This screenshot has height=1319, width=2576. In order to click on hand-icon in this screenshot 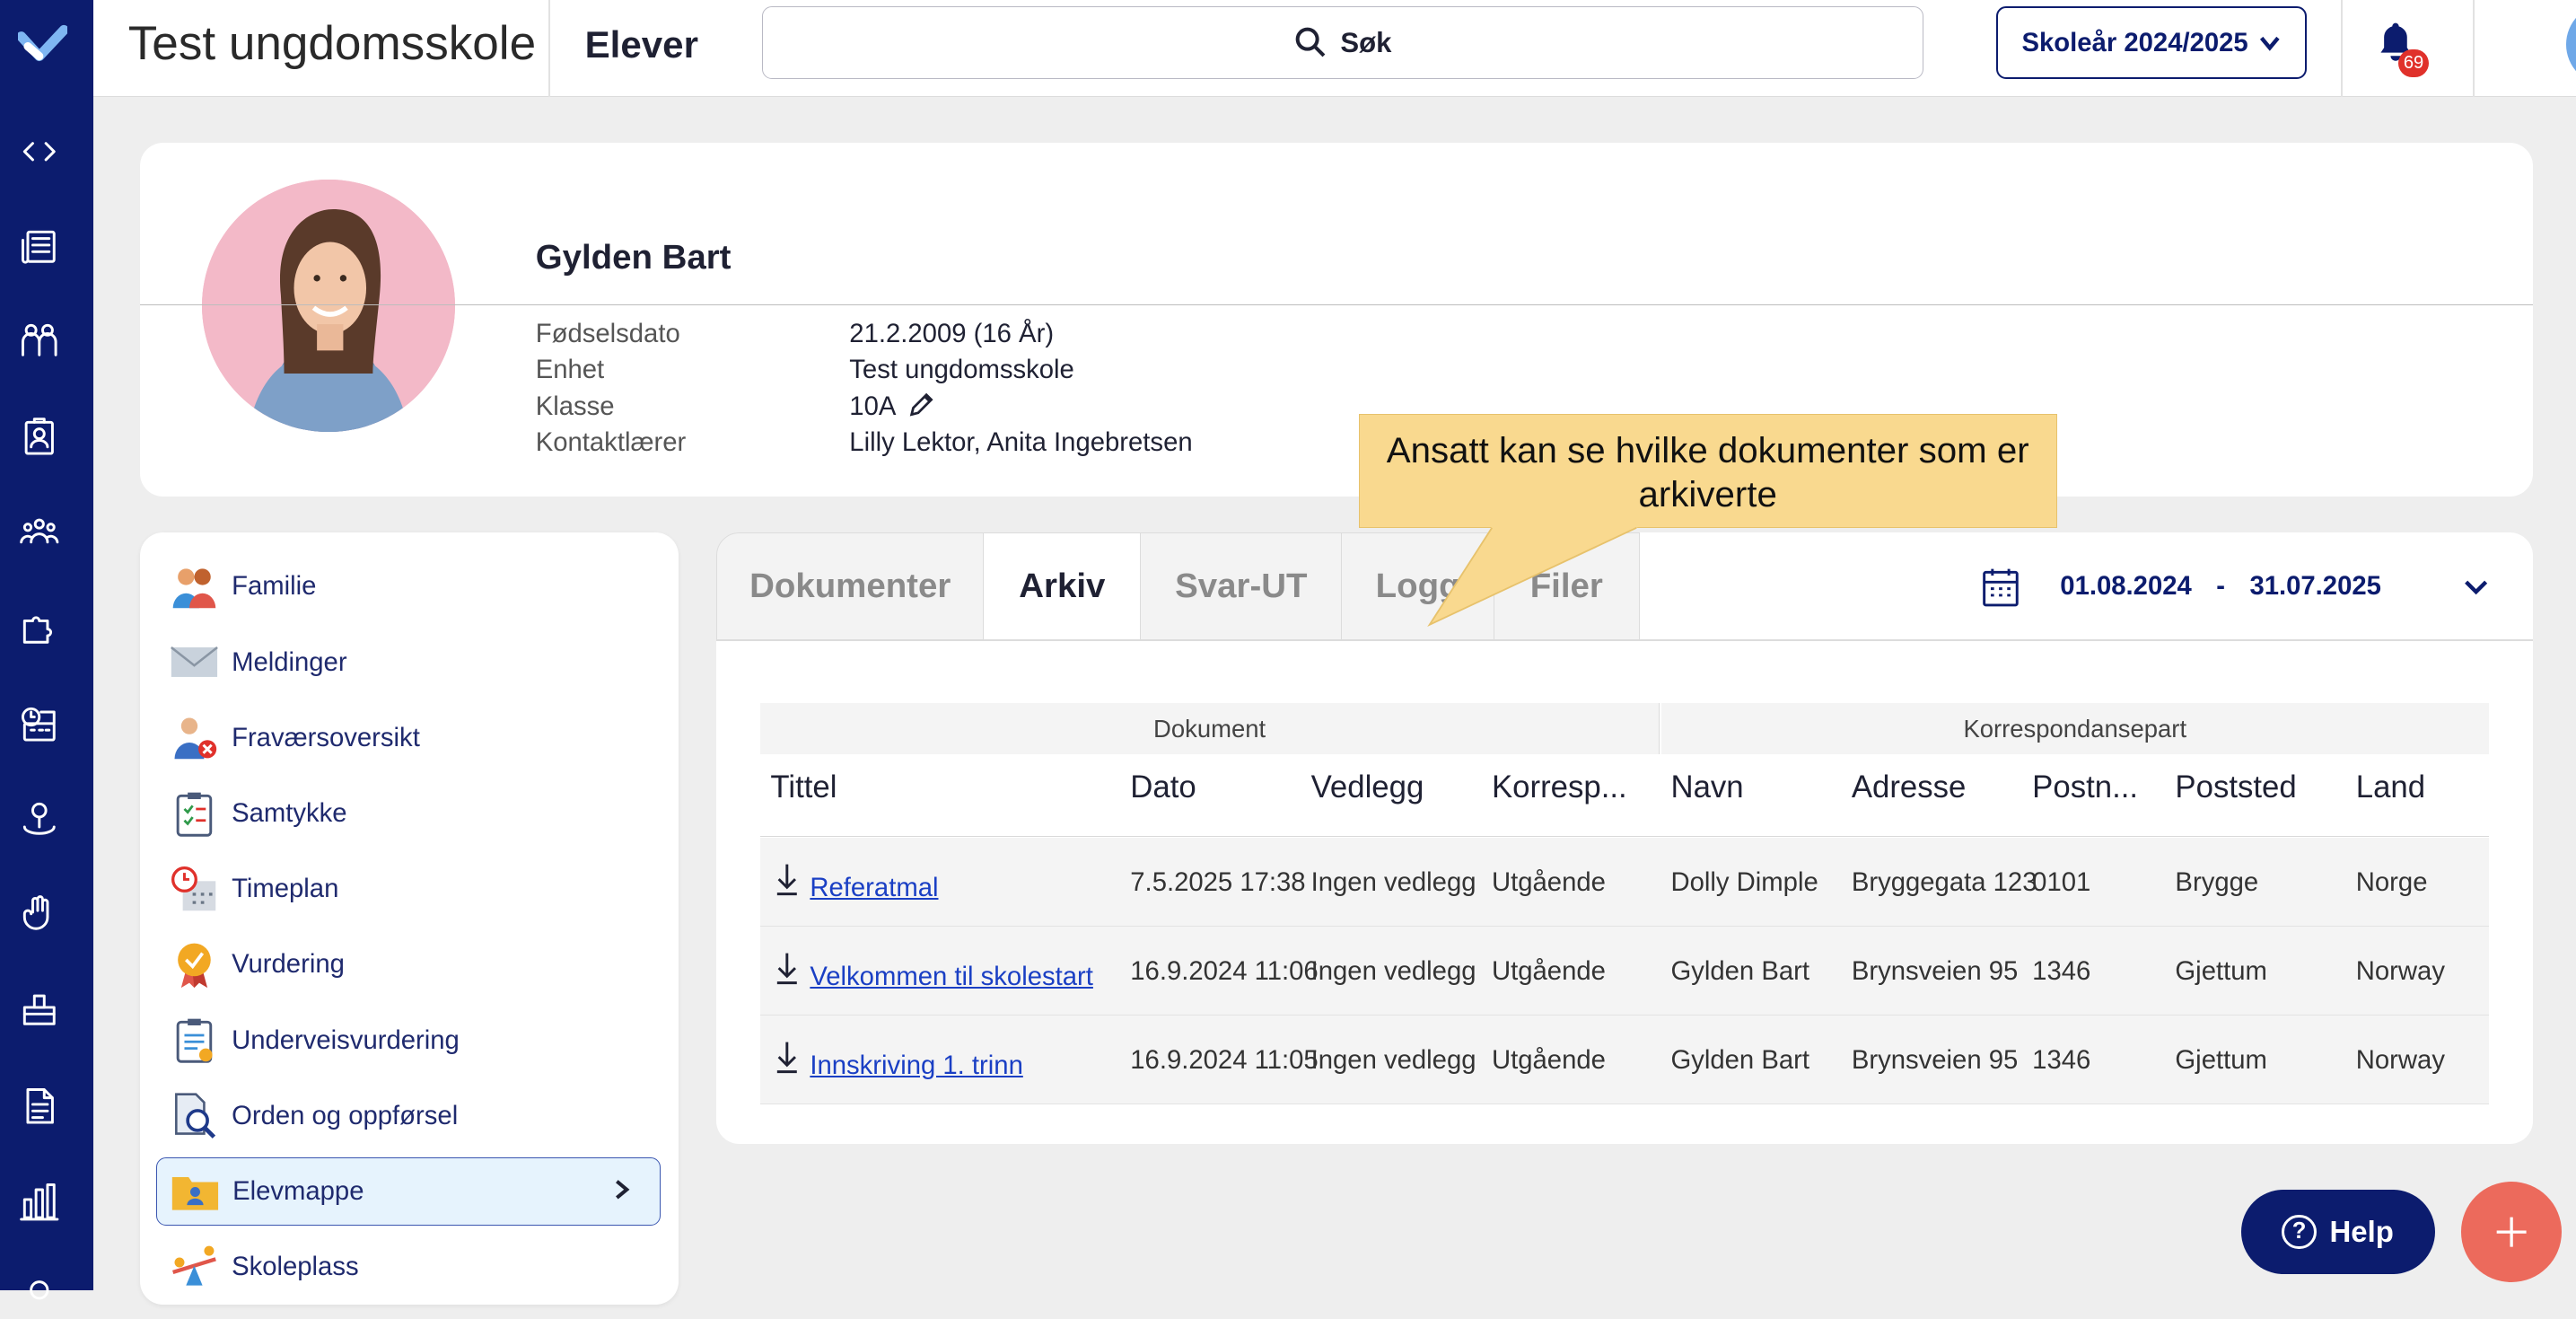, I will do `click(39, 914)`.